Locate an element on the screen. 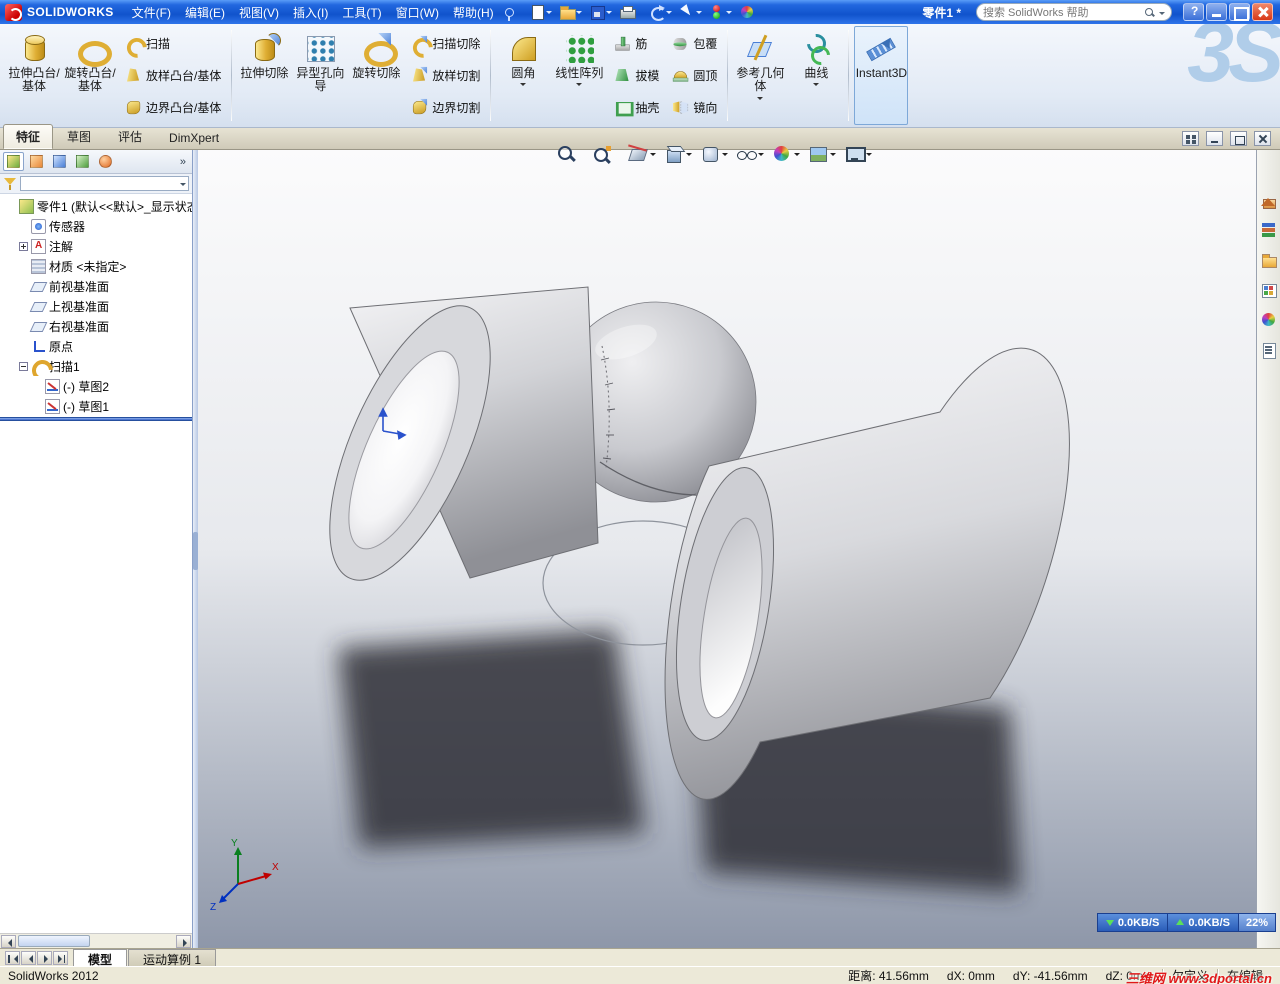 The width and height of the screenshot is (1280, 984). file-explorer-icon is located at coordinates (1268, 260).